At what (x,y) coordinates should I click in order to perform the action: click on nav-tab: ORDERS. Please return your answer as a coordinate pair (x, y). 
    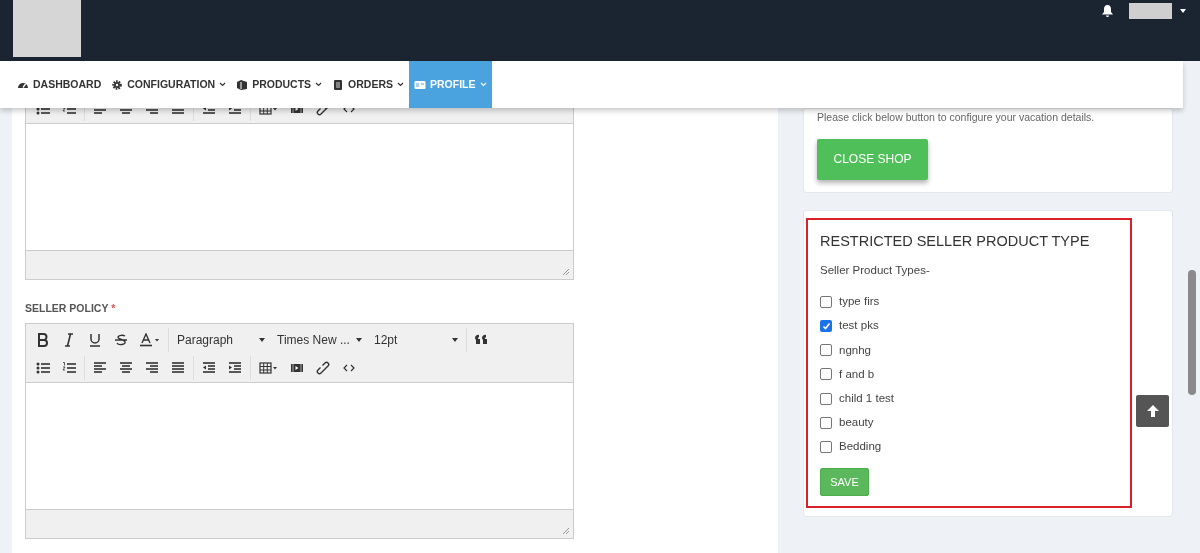
    Looking at the image, I should click on (368, 84).